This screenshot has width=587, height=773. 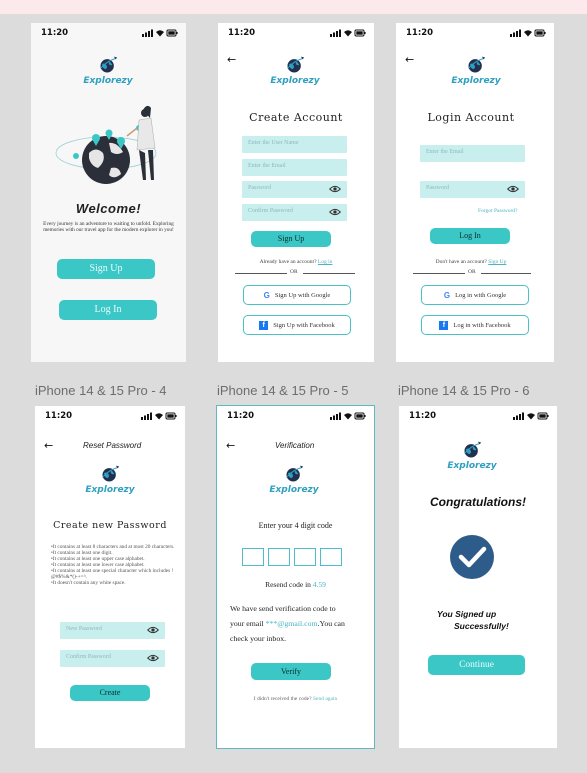 I want to click on success-check-icon, so click(x=472, y=557).